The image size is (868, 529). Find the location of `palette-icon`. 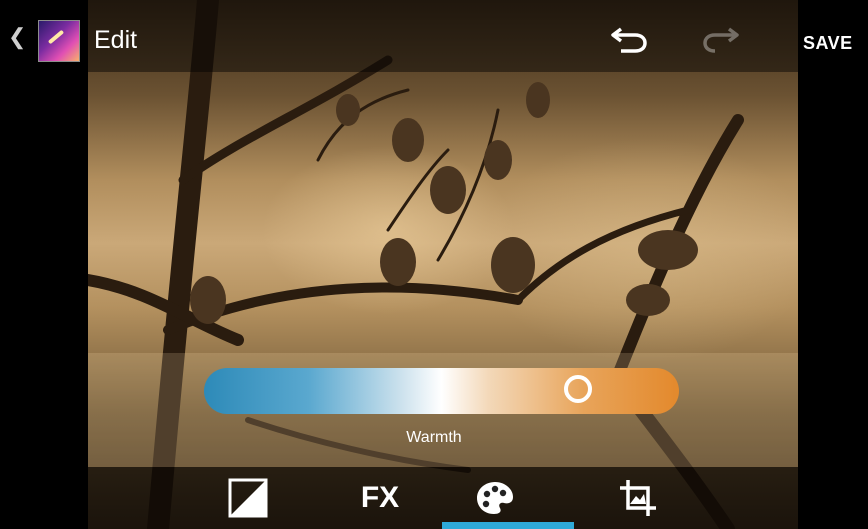

palette-icon is located at coordinates (495, 498).